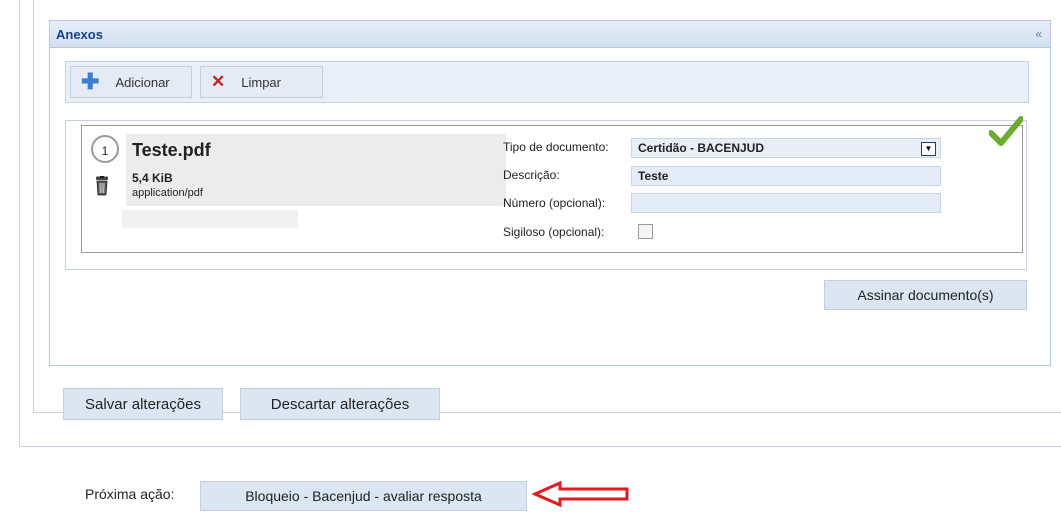  What do you see at coordinates (653, 176) in the screenshot?
I see `description-value: Teste` at bounding box center [653, 176].